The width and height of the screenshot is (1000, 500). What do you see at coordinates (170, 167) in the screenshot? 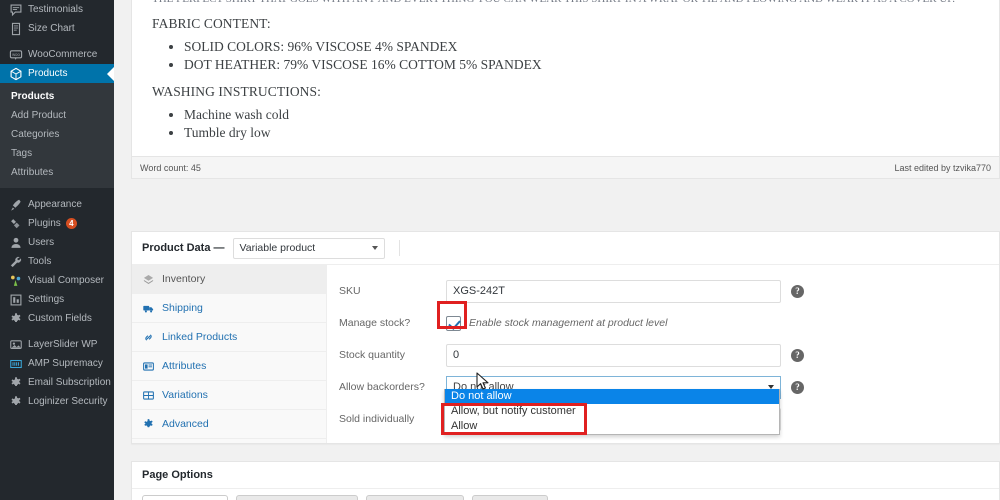
I see `word-count: Word count: 45` at bounding box center [170, 167].